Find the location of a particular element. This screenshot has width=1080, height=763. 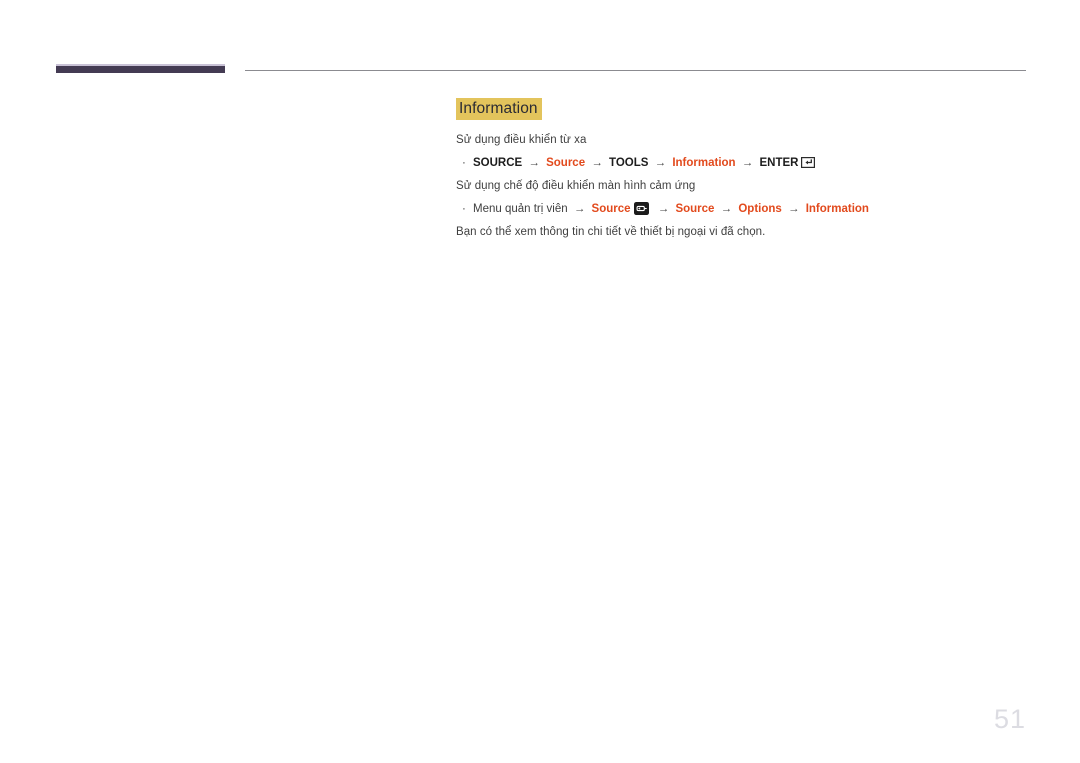

header-accent-bar is located at coordinates (140, 68).